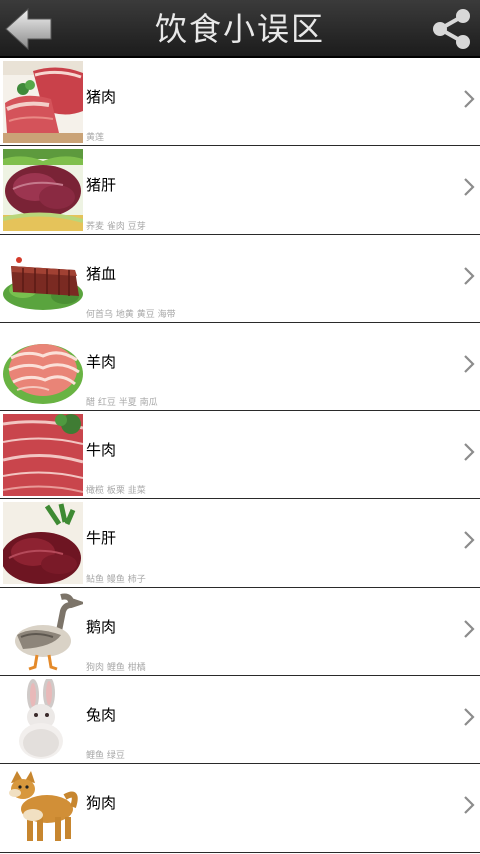 This screenshot has width=480, height=854. Describe the element at coordinates (116, 668) in the screenshot. I see `item-avoid-list: 狗肉 鲤鱼 柑橘` at that location.